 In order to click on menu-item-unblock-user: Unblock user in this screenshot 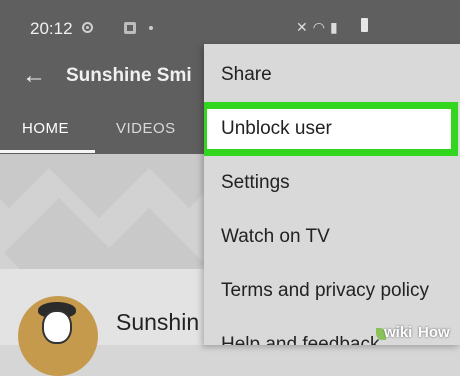, I will do `click(331, 129)`.